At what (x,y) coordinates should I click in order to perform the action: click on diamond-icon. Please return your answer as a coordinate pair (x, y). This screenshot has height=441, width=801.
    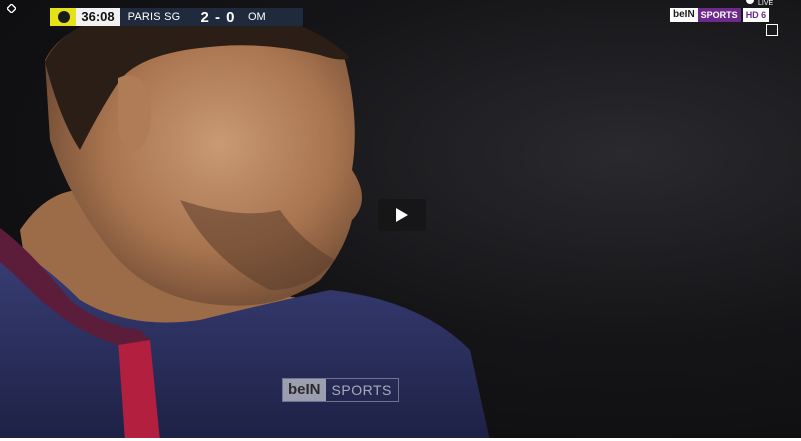
    Looking at the image, I should click on (11, 8).